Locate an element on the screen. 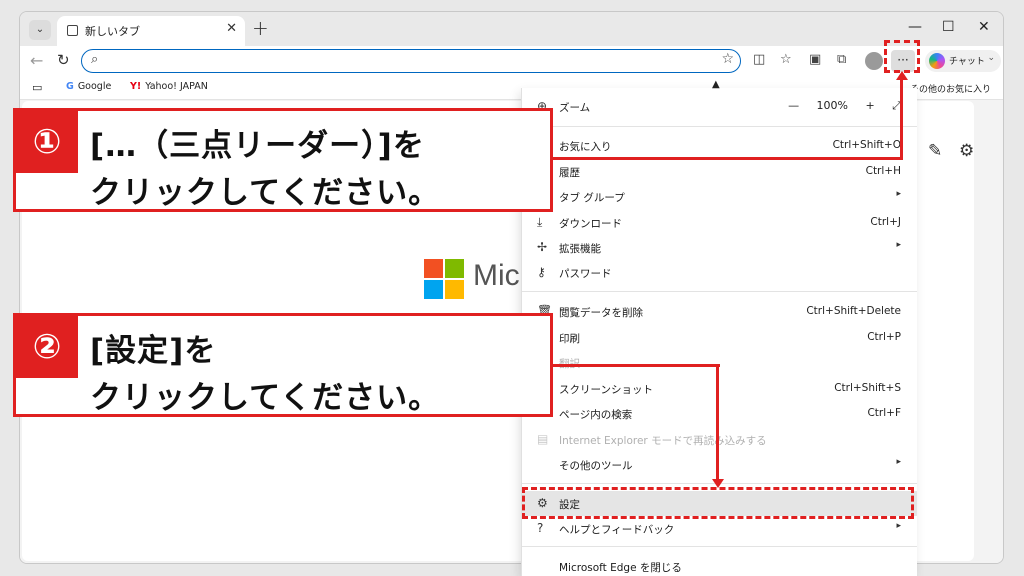 The image size is (1024, 576). favorite-label: Google is located at coordinates (94, 86).